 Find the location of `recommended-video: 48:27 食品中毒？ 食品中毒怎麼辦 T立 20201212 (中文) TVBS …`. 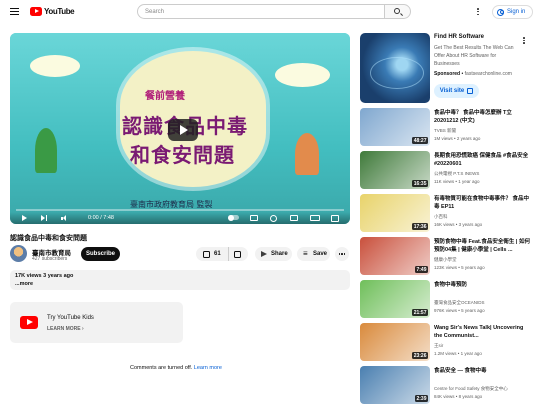

recommended-video: 48:27 食品中毒？ 食品中毒怎麼辦 T立 20201212 (中文) TVBS … is located at coordinates (446, 127).